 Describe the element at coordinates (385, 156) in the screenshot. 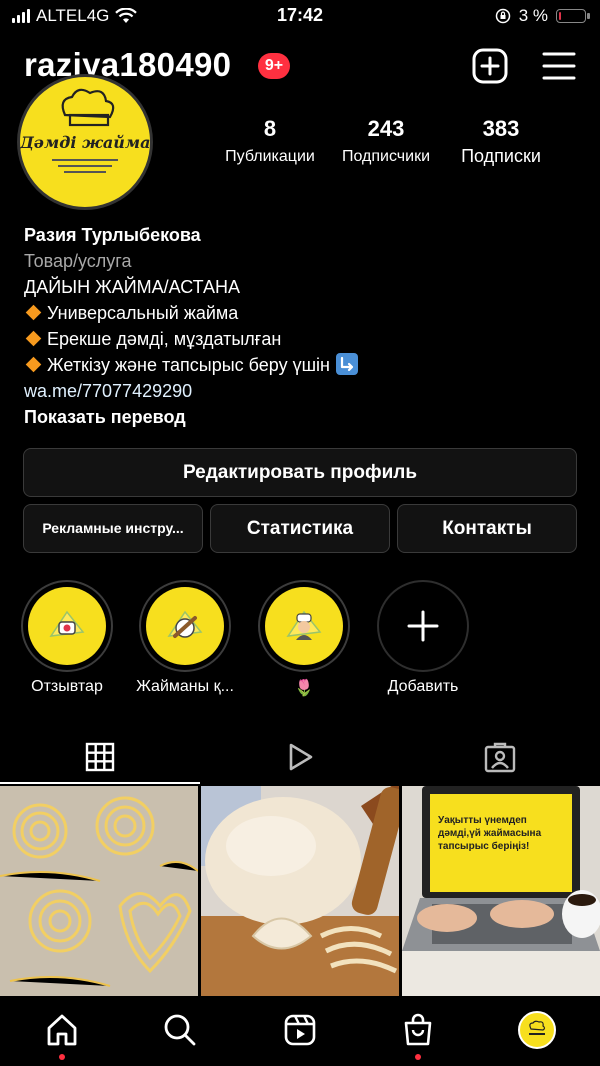

I see `stat-followers-label: Подписчики` at that location.